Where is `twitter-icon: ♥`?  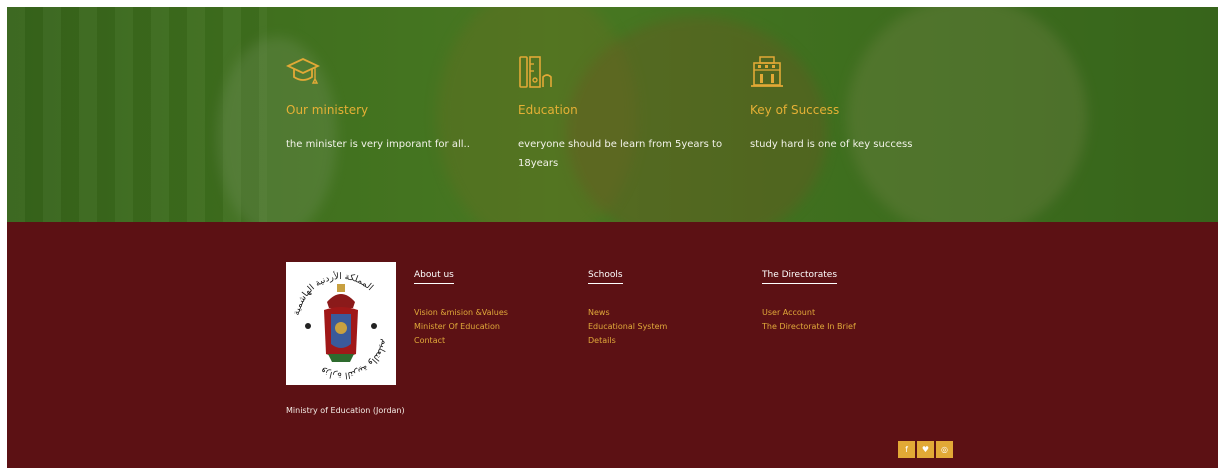
twitter-icon: ♥ is located at coordinates (925, 449).